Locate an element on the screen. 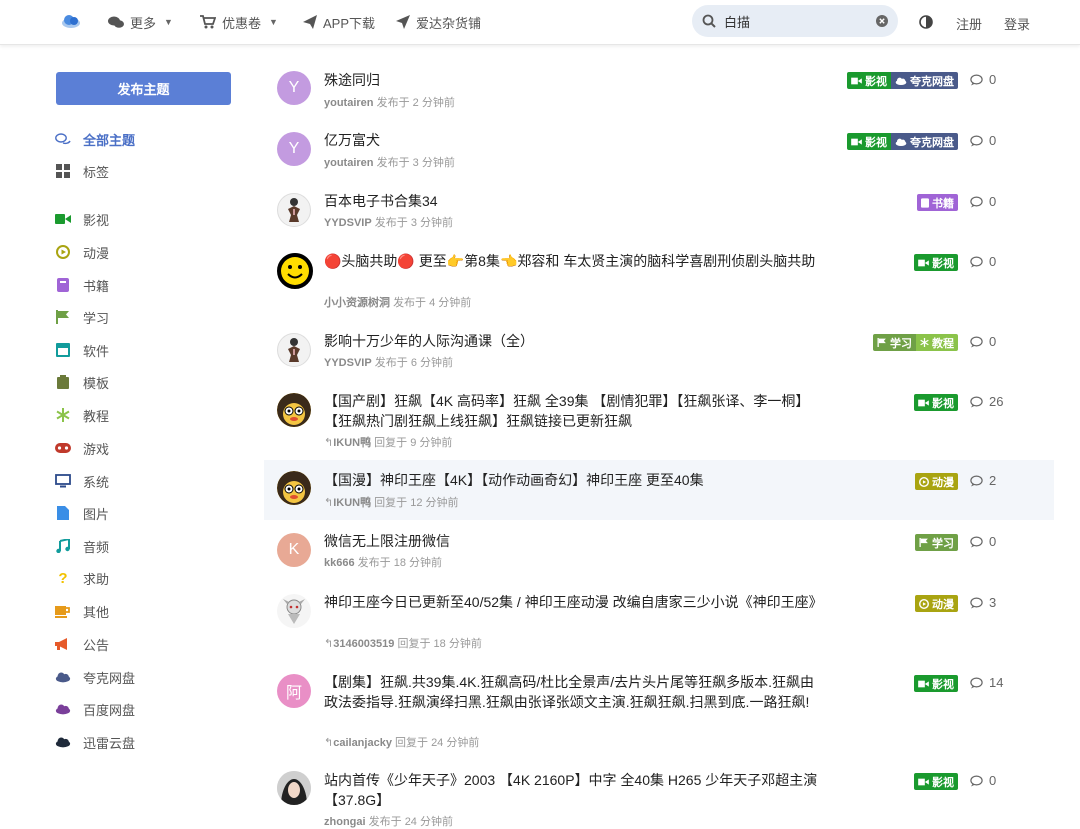 This screenshot has width=1080, height=829. topic-row: Y 殊途同归 youtairen 发布于 2 分钟前 影视 夸克网盘 0 is located at coordinates (659, 90).